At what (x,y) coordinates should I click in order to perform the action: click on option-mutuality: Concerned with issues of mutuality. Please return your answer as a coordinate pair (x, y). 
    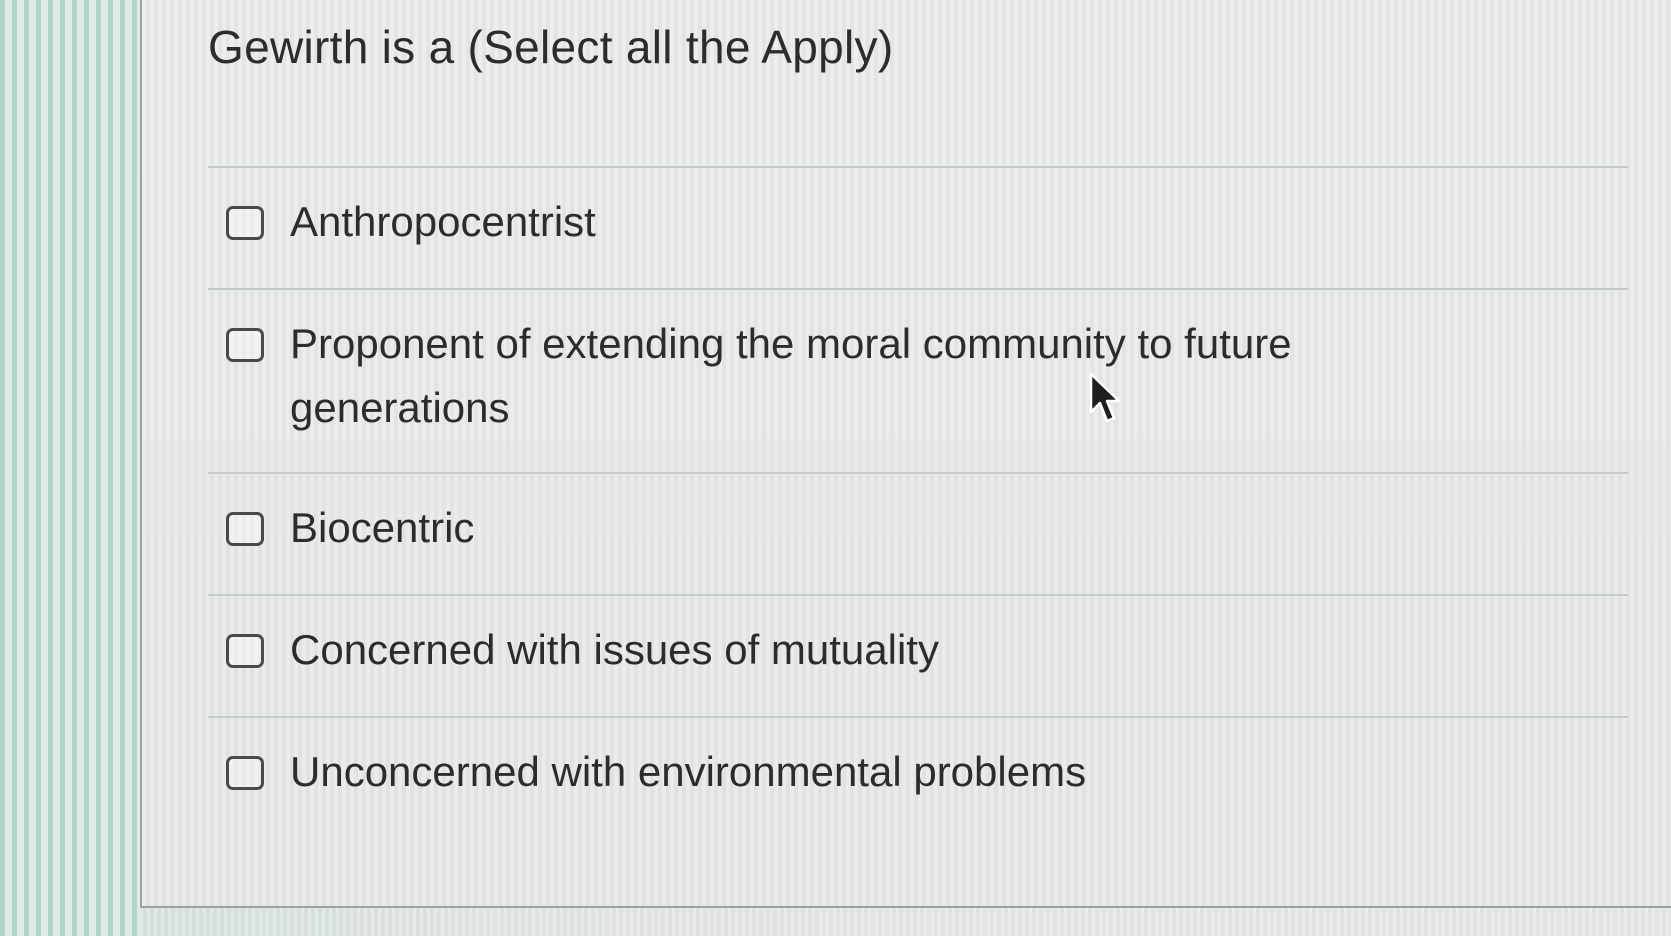
    Looking at the image, I should click on (918, 655).